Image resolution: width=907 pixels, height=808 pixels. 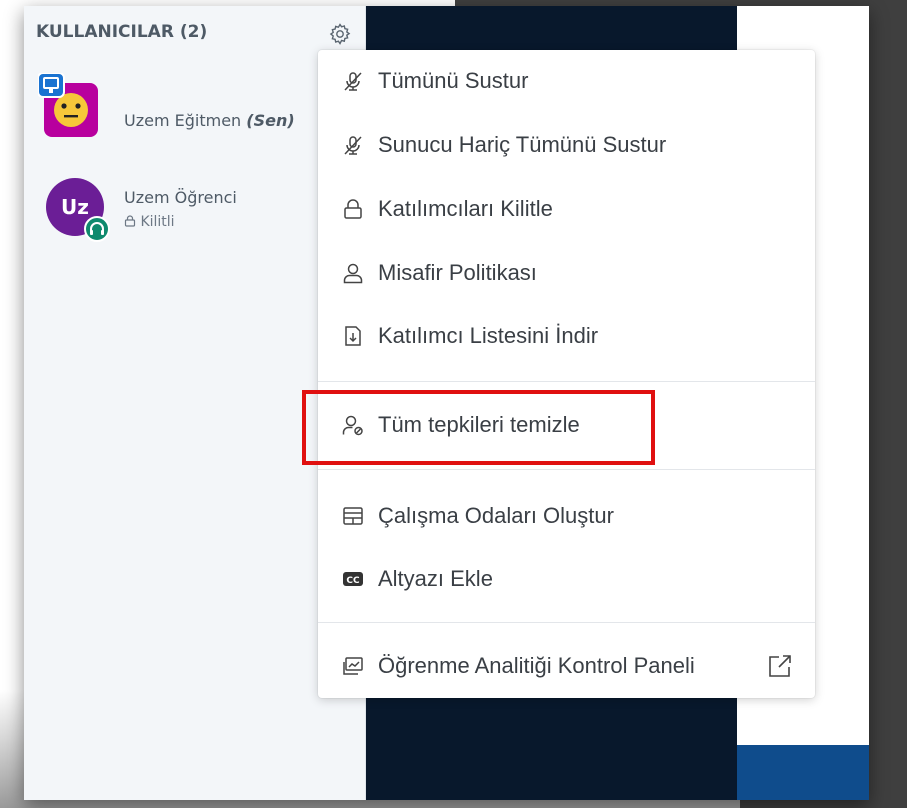 What do you see at coordinates (270, 120) in the screenshot?
I see `self-tag: (Sen)` at bounding box center [270, 120].